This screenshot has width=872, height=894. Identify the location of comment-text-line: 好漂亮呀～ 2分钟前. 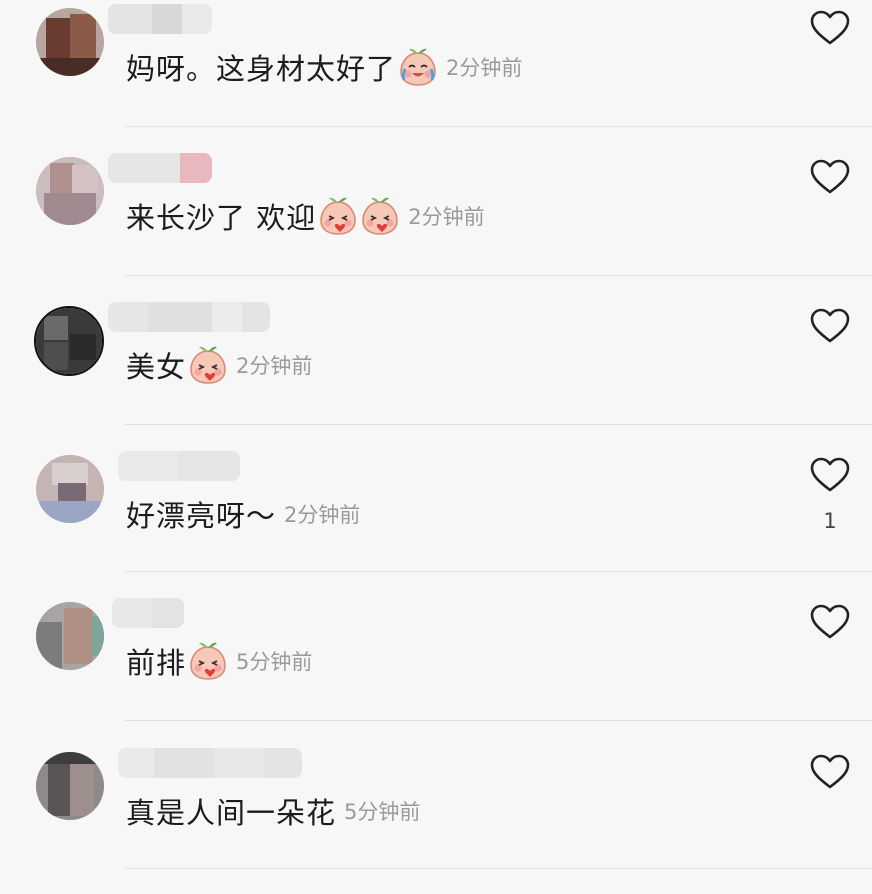
(243, 514).